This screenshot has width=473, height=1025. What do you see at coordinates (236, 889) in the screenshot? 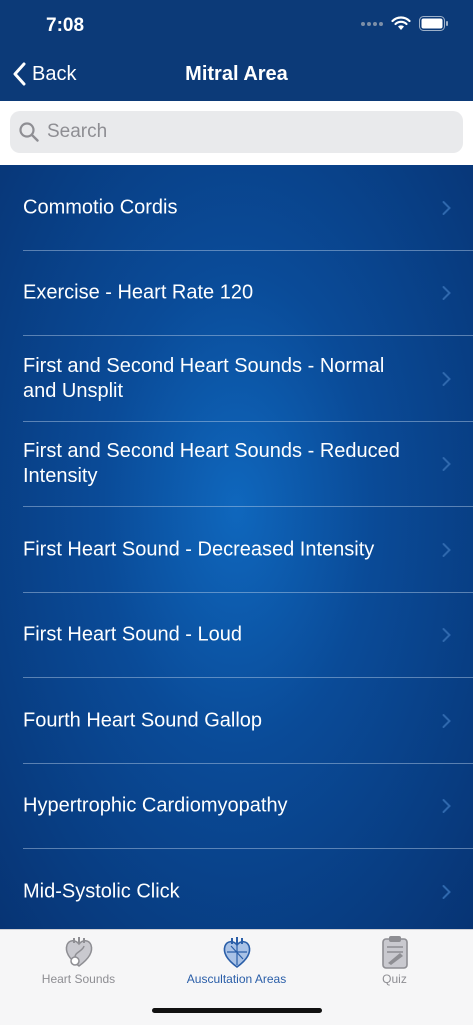
I see `list-item: Mid-Systolic Click` at bounding box center [236, 889].